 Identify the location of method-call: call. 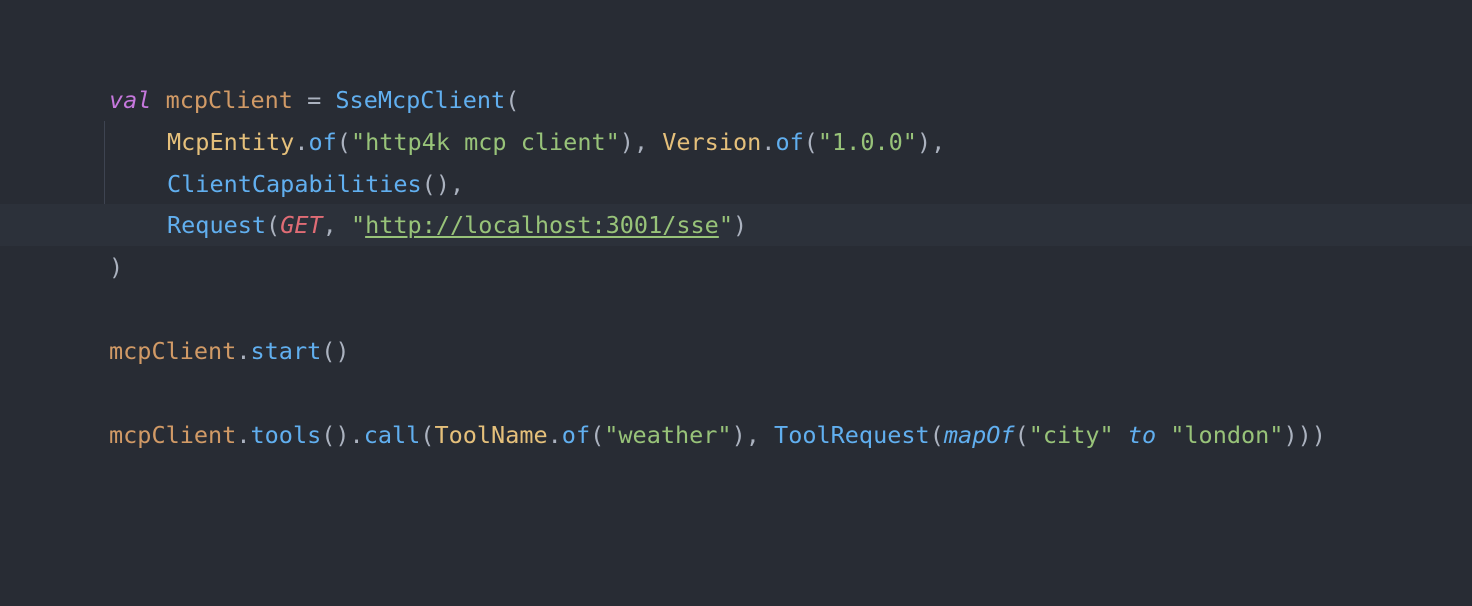
(392, 435).